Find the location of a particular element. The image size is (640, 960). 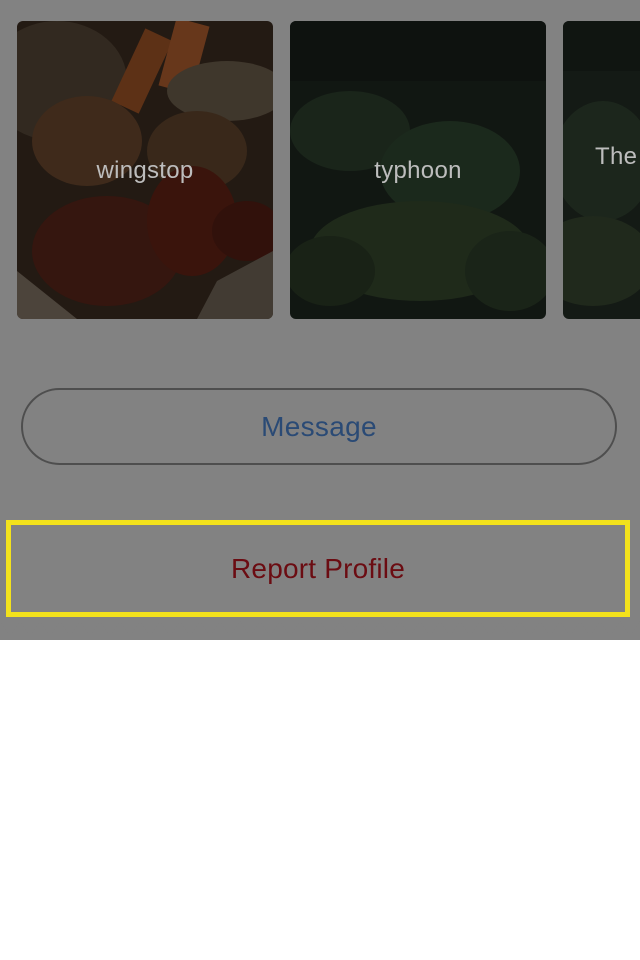

collection-title: The is located at coordinates (616, 156).